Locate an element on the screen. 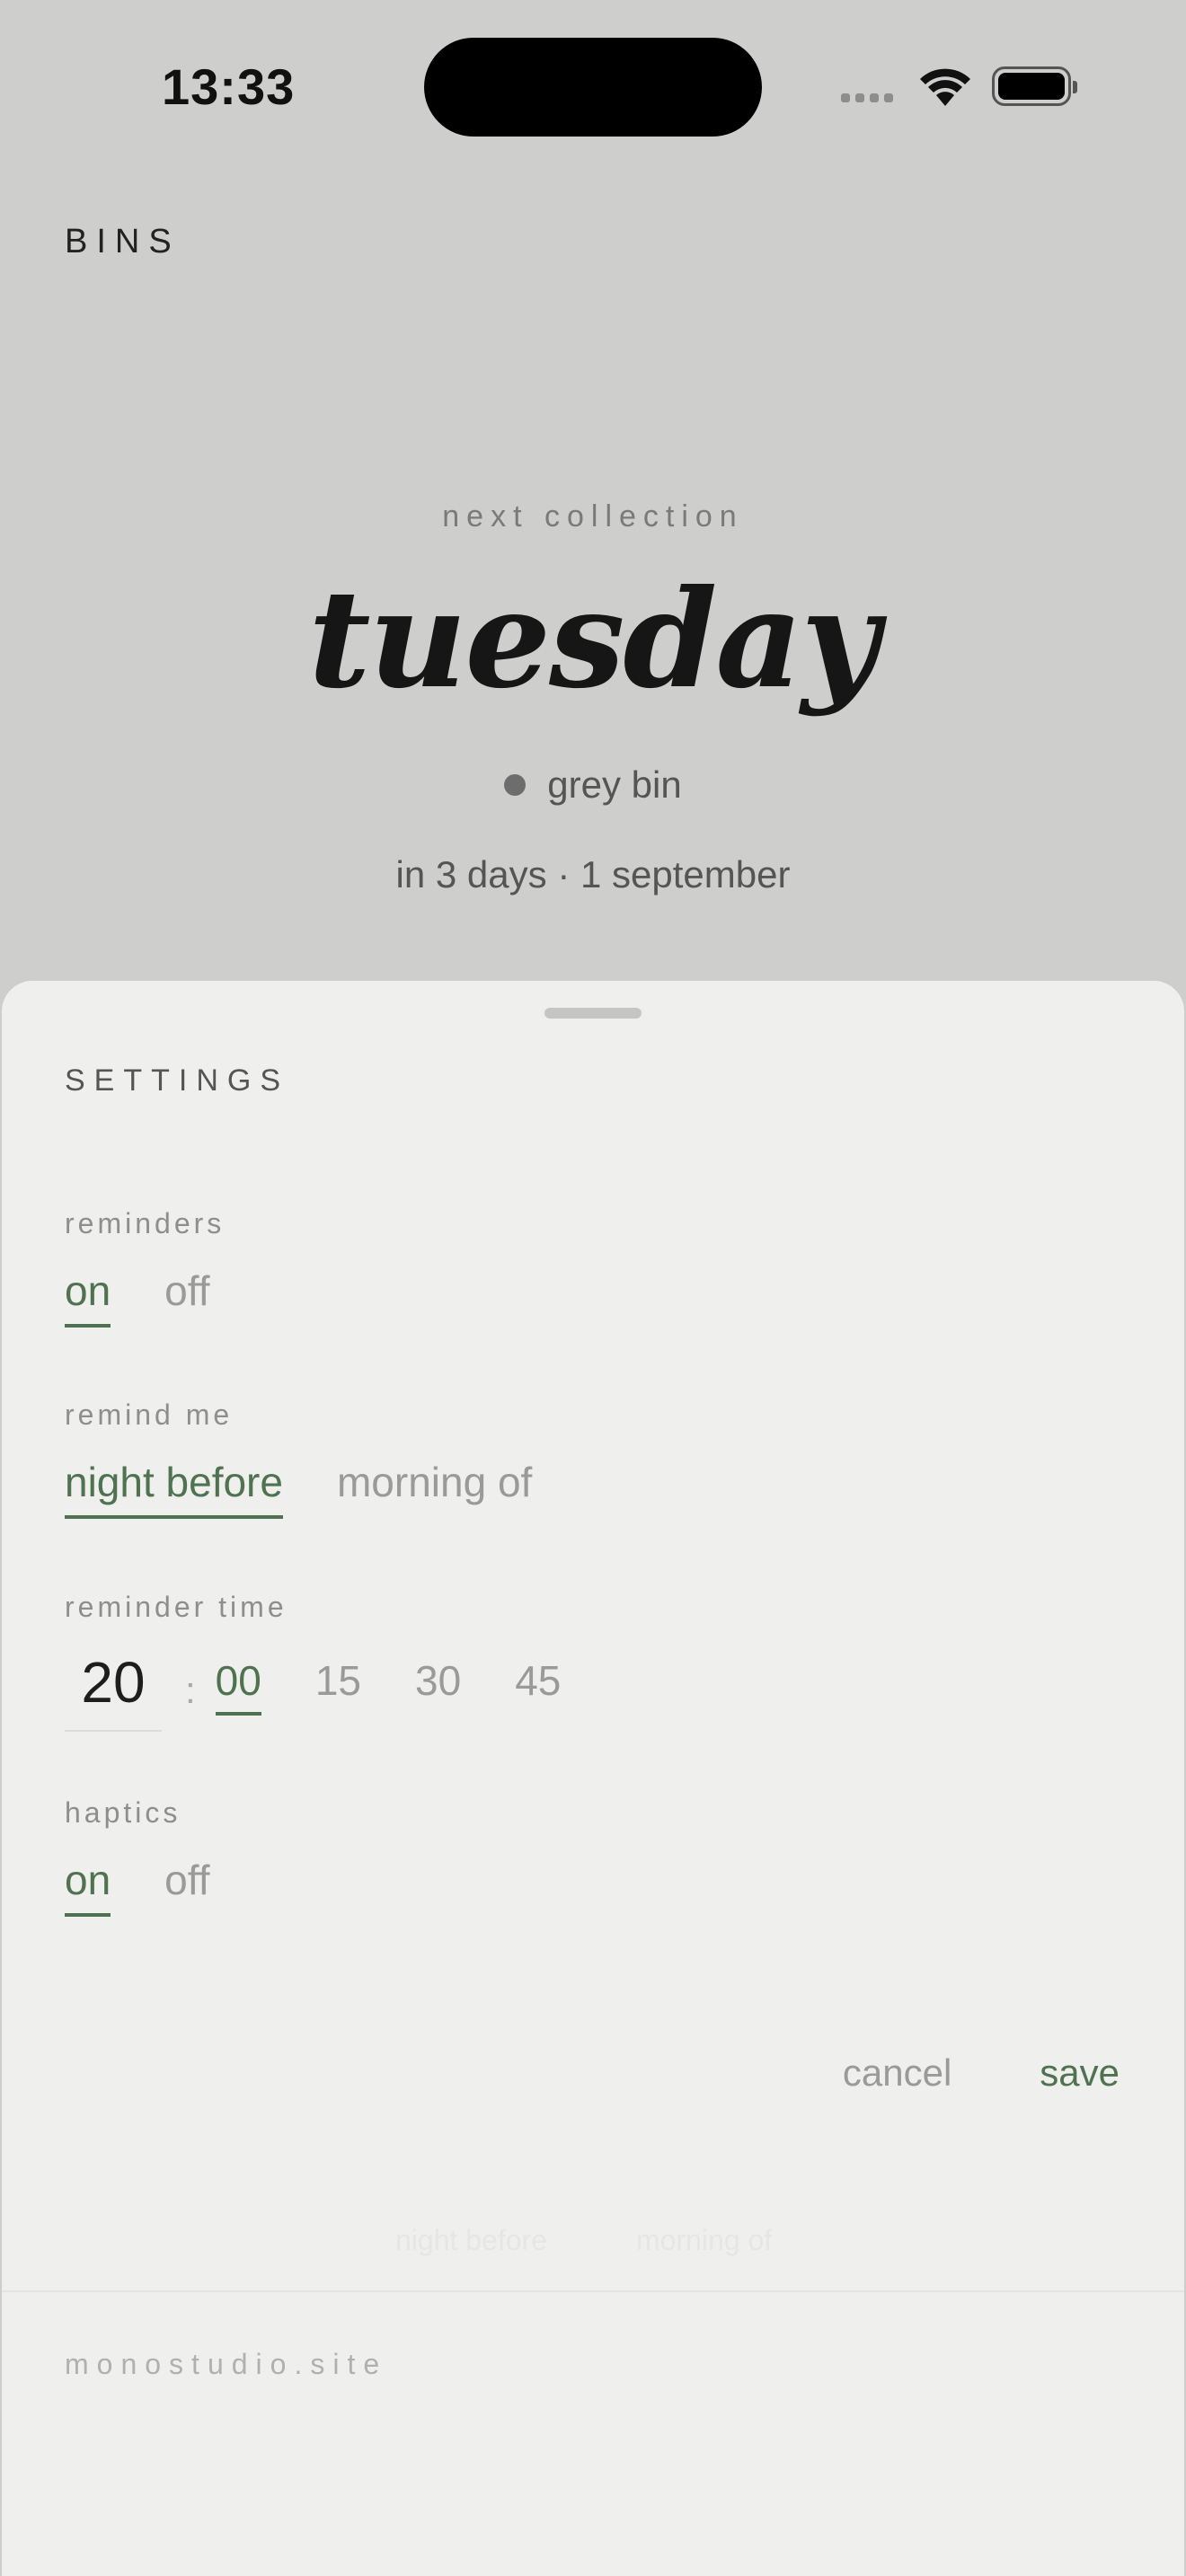 The height and width of the screenshot is (2576, 1186). bin-type: grey bin is located at coordinates (593, 785).